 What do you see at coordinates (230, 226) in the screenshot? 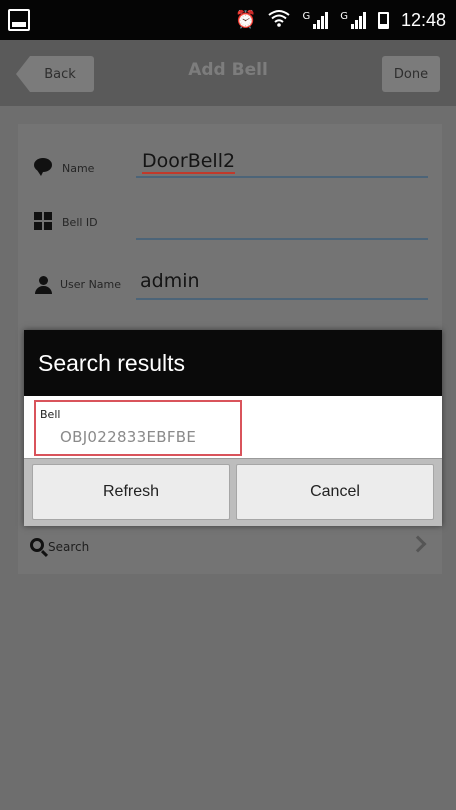
I see `bell-id-row: Bell ID` at bounding box center [230, 226].